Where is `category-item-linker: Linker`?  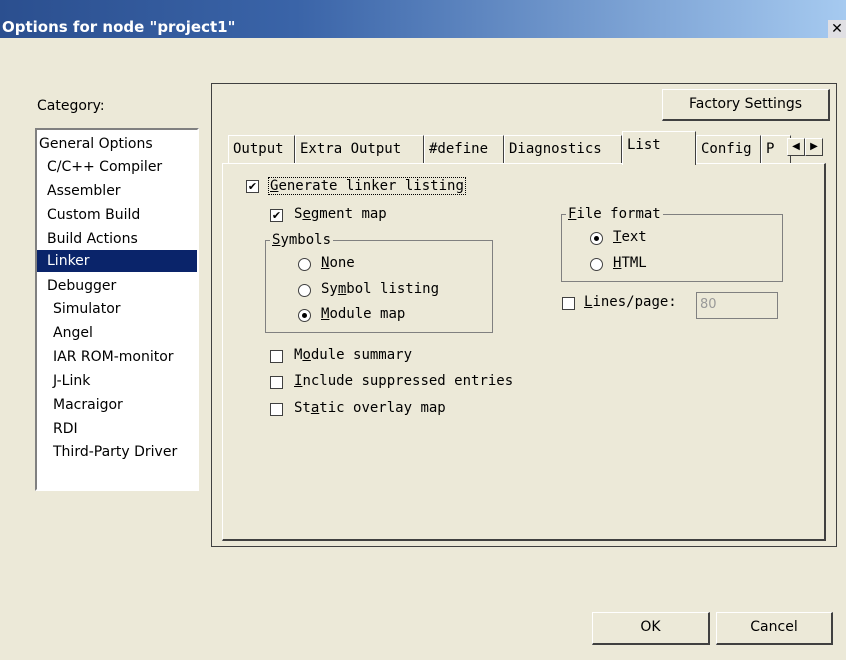 category-item-linker: Linker is located at coordinates (117, 261).